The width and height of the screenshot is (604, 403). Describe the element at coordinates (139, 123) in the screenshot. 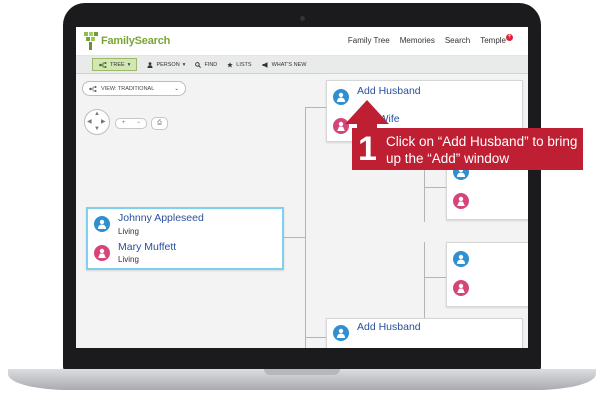

I see `zoom-out-button: −` at that location.